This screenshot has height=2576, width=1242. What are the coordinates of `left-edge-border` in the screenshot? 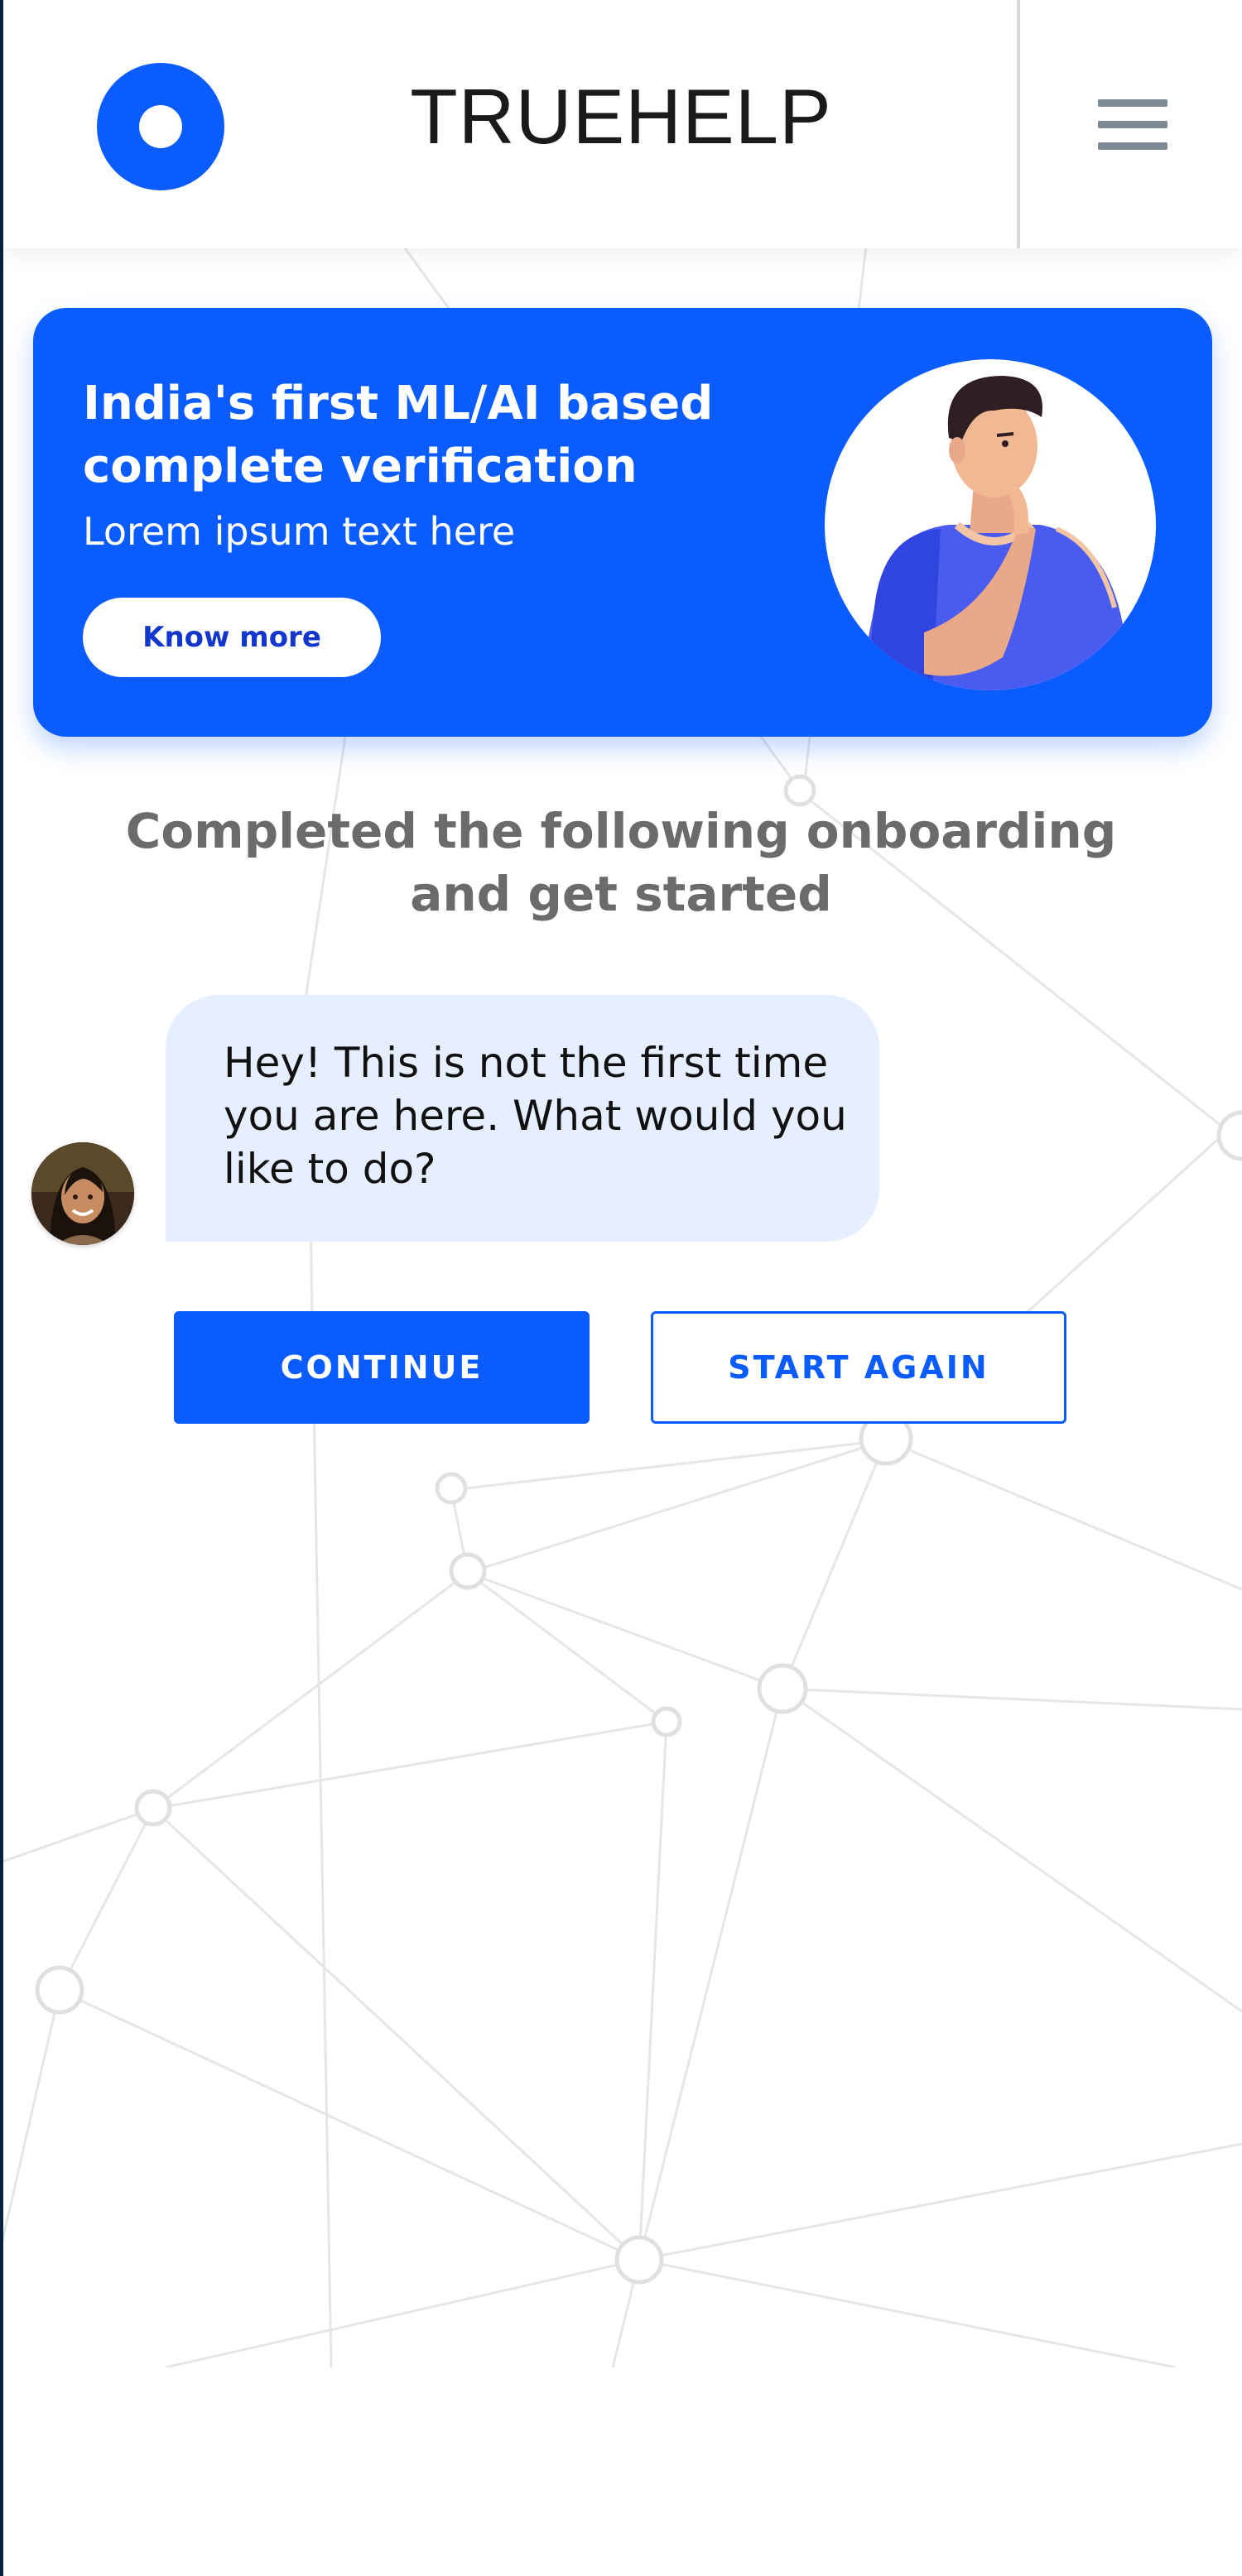 It's located at (1, 1288).